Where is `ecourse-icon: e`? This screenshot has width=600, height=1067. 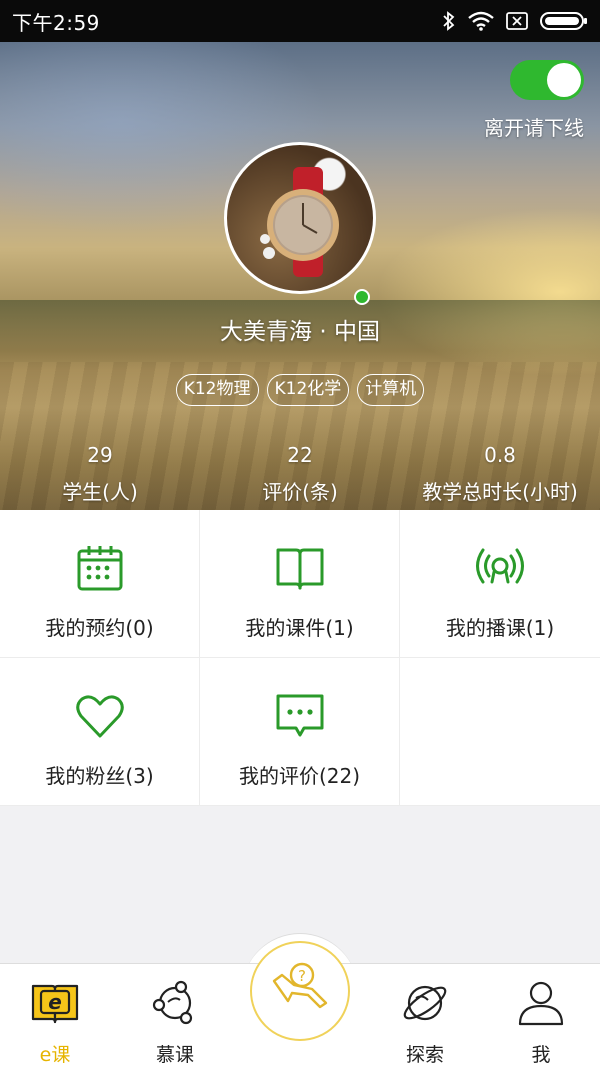
ecourse-icon: e is located at coordinates (55, 1004).